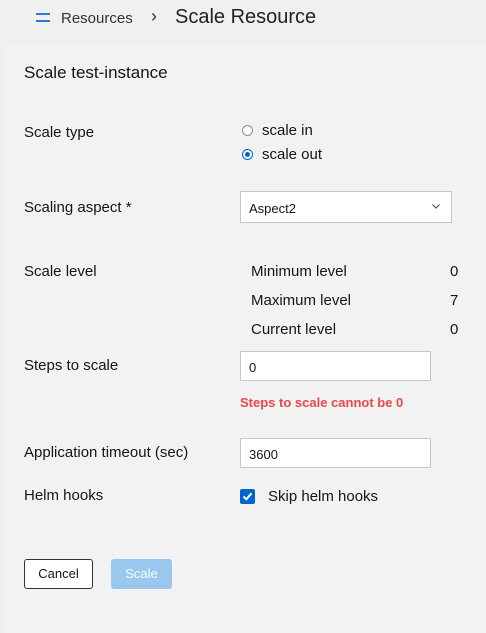 This screenshot has width=486, height=633. Describe the element at coordinates (454, 271) in the screenshot. I see `minimum-level-value: 0` at that location.